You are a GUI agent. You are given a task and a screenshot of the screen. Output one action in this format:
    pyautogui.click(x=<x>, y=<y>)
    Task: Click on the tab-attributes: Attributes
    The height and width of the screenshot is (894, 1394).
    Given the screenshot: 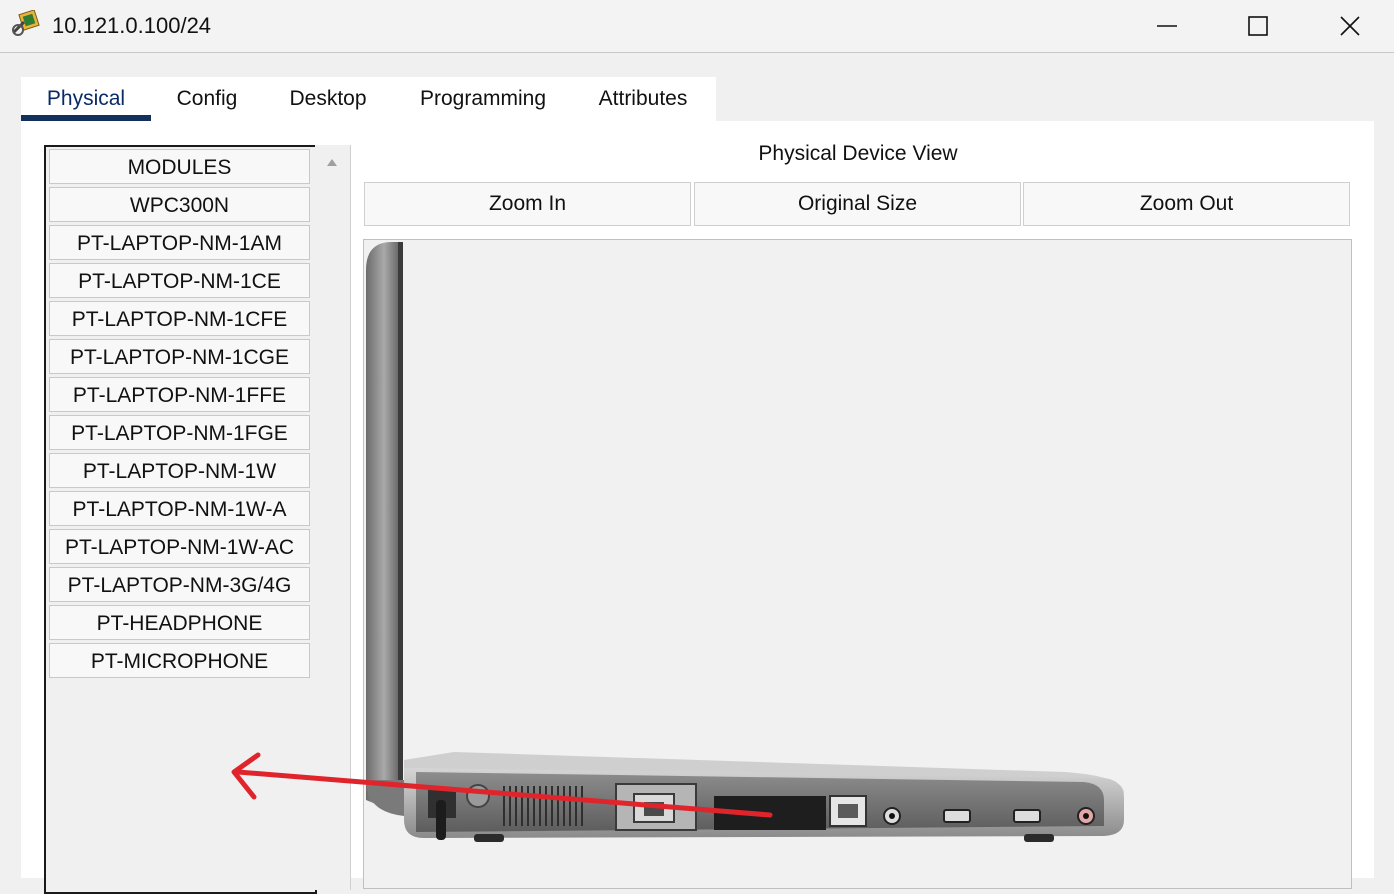 What is the action you would take?
    pyautogui.click(x=643, y=99)
    